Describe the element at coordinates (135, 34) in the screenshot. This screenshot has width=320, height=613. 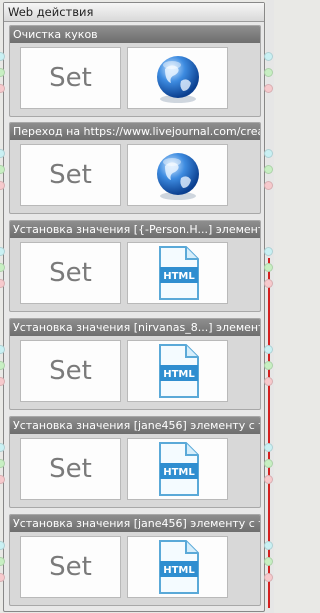
I see `block-title: Очистка куков` at that location.